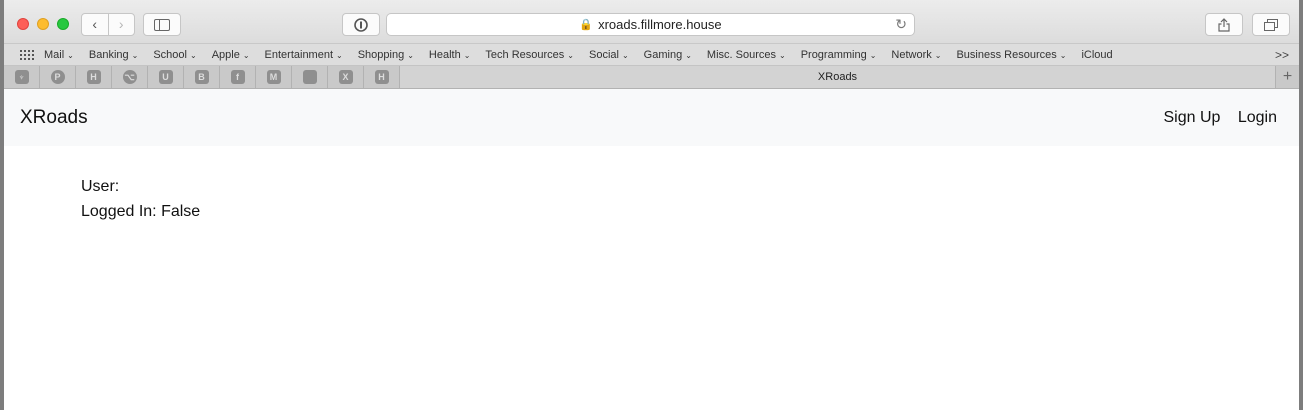 The height and width of the screenshot is (410, 1303). Describe the element at coordinates (170, 54) in the screenshot. I see `bookmark-label: School` at that location.